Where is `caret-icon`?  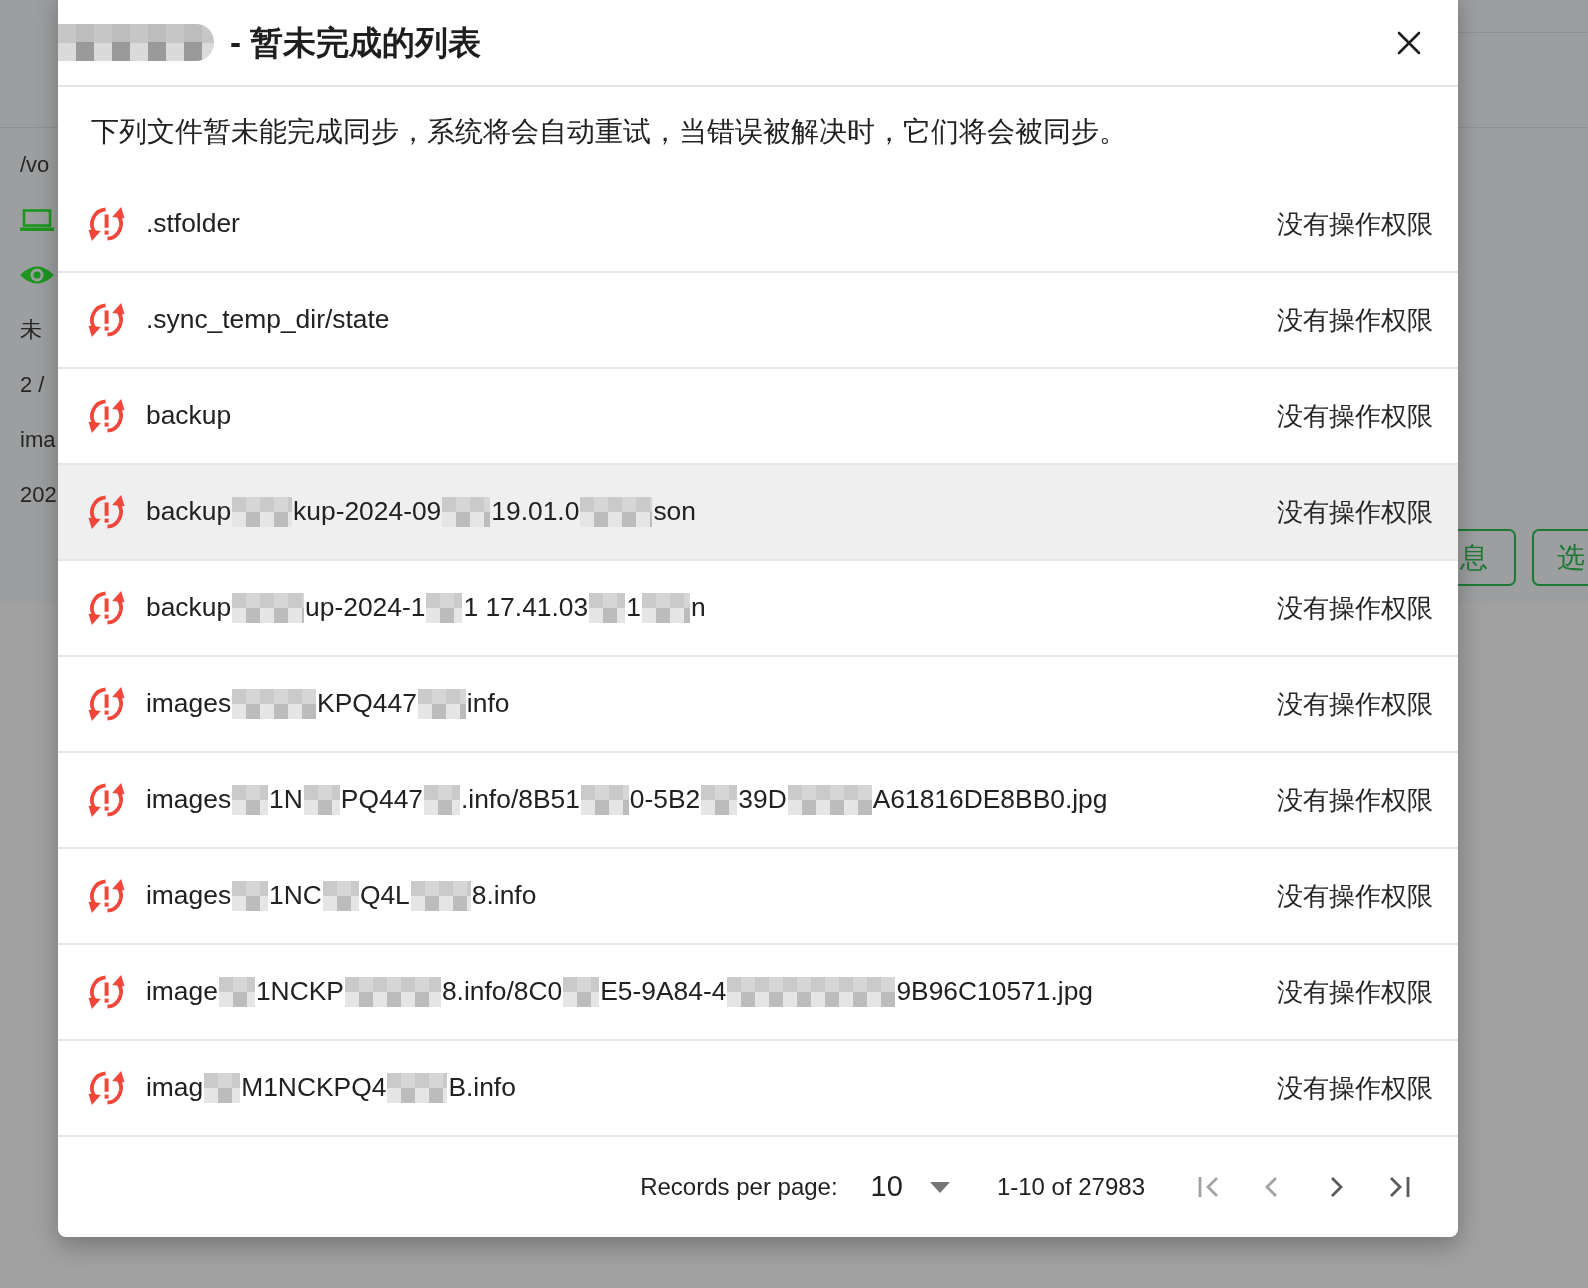
caret-icon is located at coordinates (939, 1187).